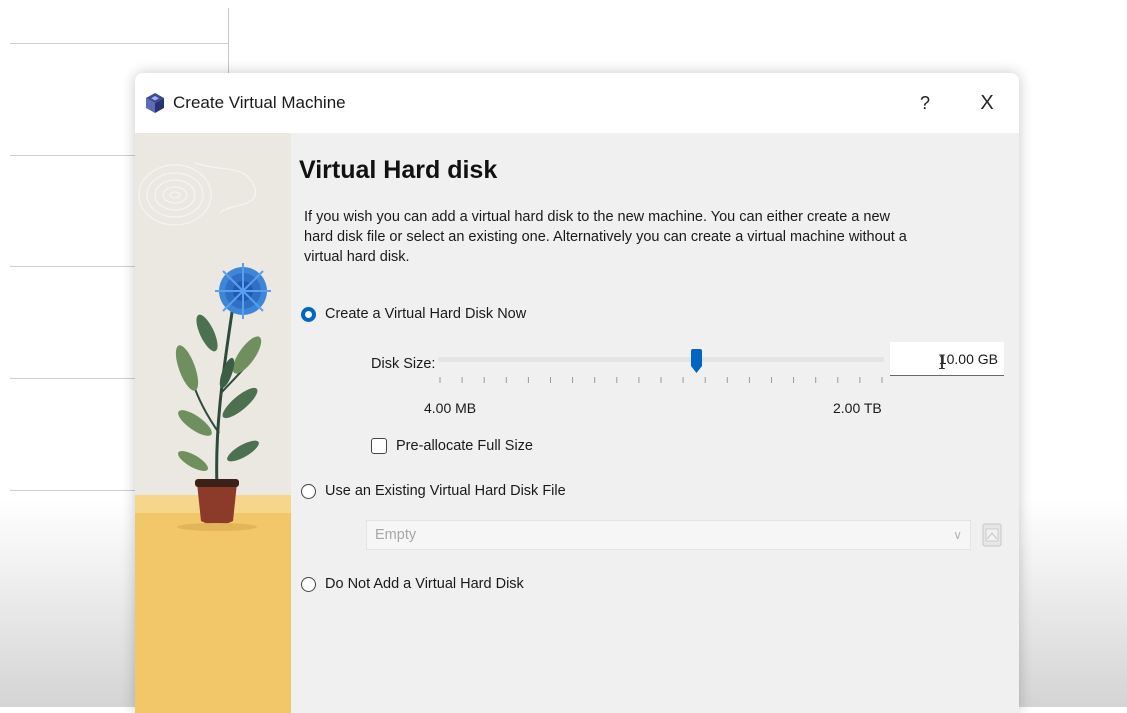 Image resolution: width=1127 pixels, height=713 pixels. I want to click on help-button: ?, so click(925, 103).